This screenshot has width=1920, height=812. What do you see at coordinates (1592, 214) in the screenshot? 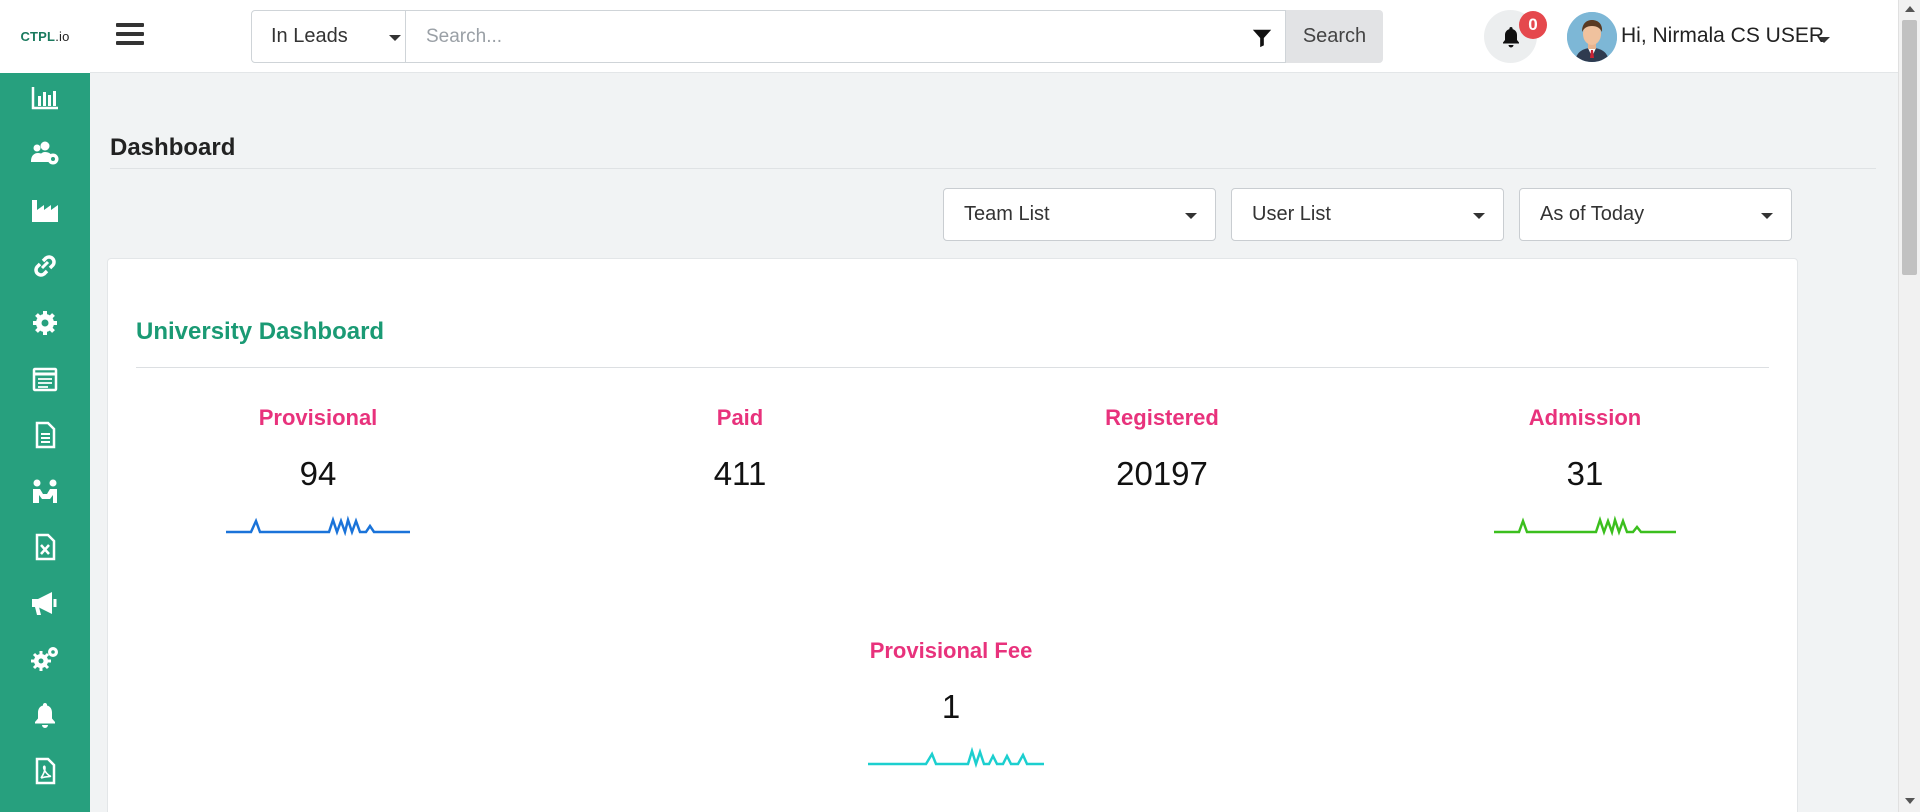
I see `date-range-value: As of Today` at bounding box center [1592, 214].